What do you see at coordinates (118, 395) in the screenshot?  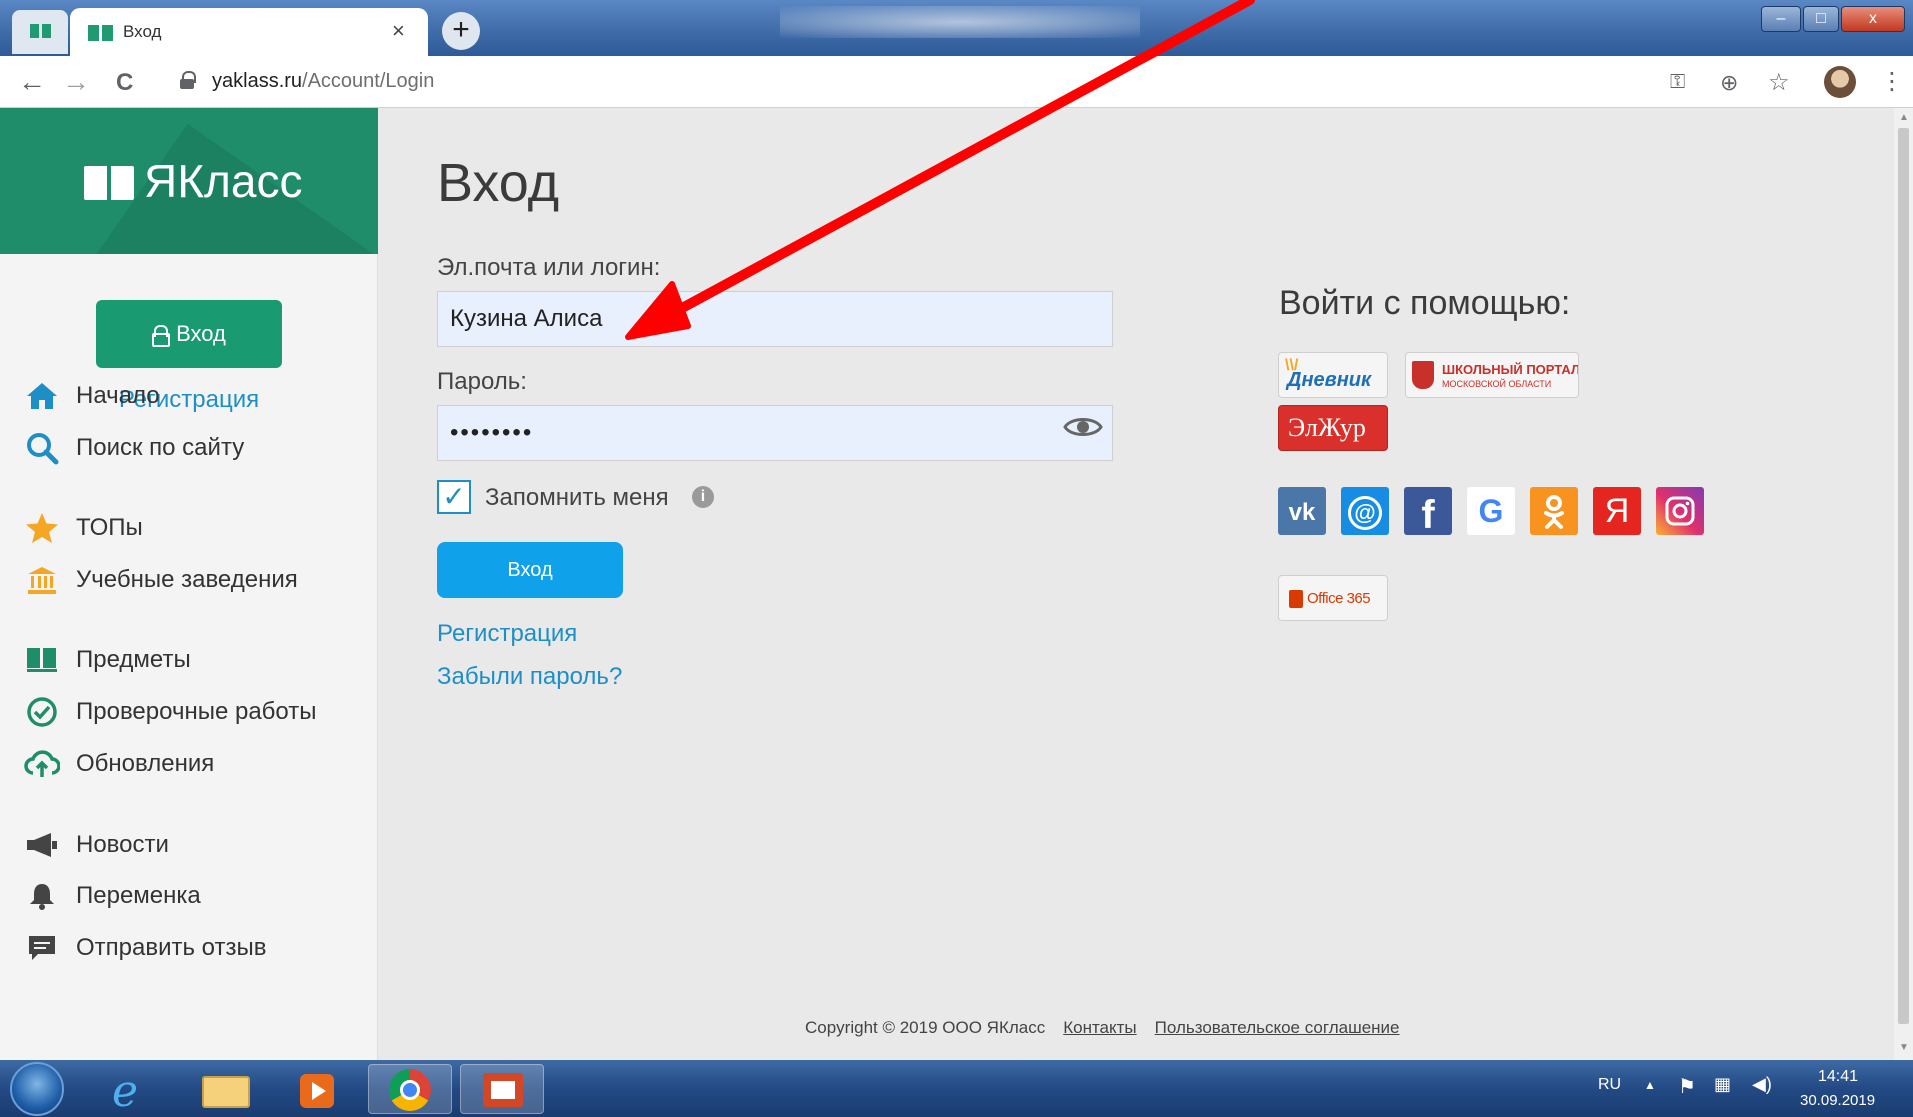 I see `sidebar-item-label: Начало` at bounding box center [118, 395].